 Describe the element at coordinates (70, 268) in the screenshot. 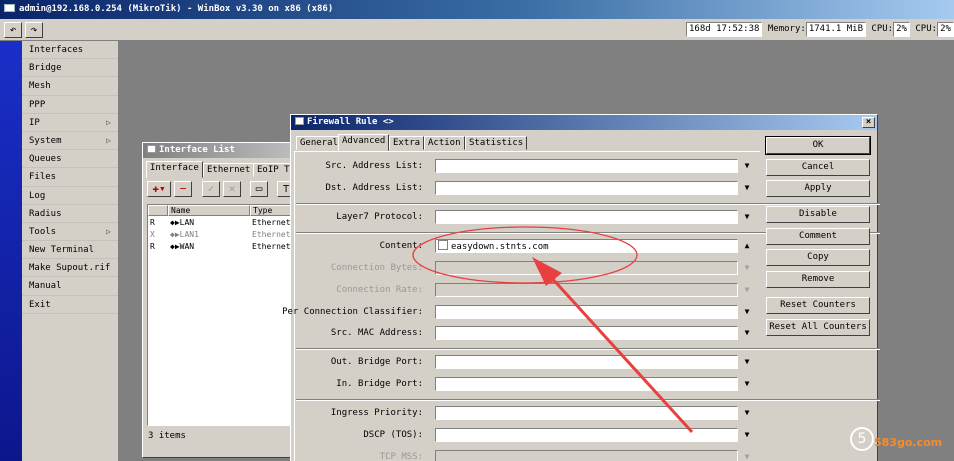

I see `sidebar-item-make-supout: Make Supout.rif` at that location.